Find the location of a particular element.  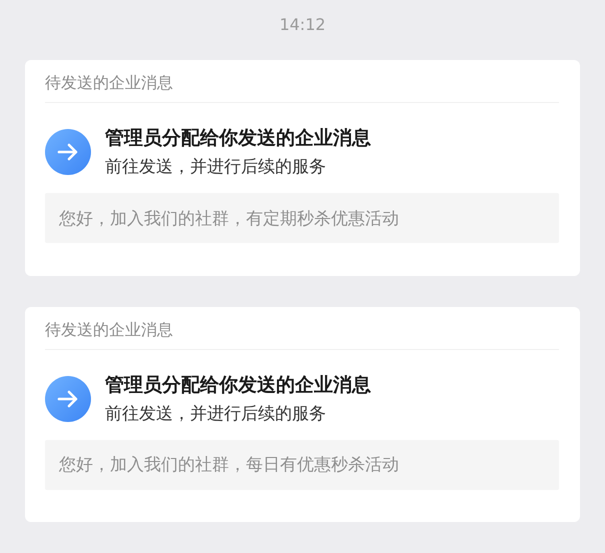

message-content: 您好，加入我们的社群，每日有优惠秒杀活动 is located at coordinates (302, 465).